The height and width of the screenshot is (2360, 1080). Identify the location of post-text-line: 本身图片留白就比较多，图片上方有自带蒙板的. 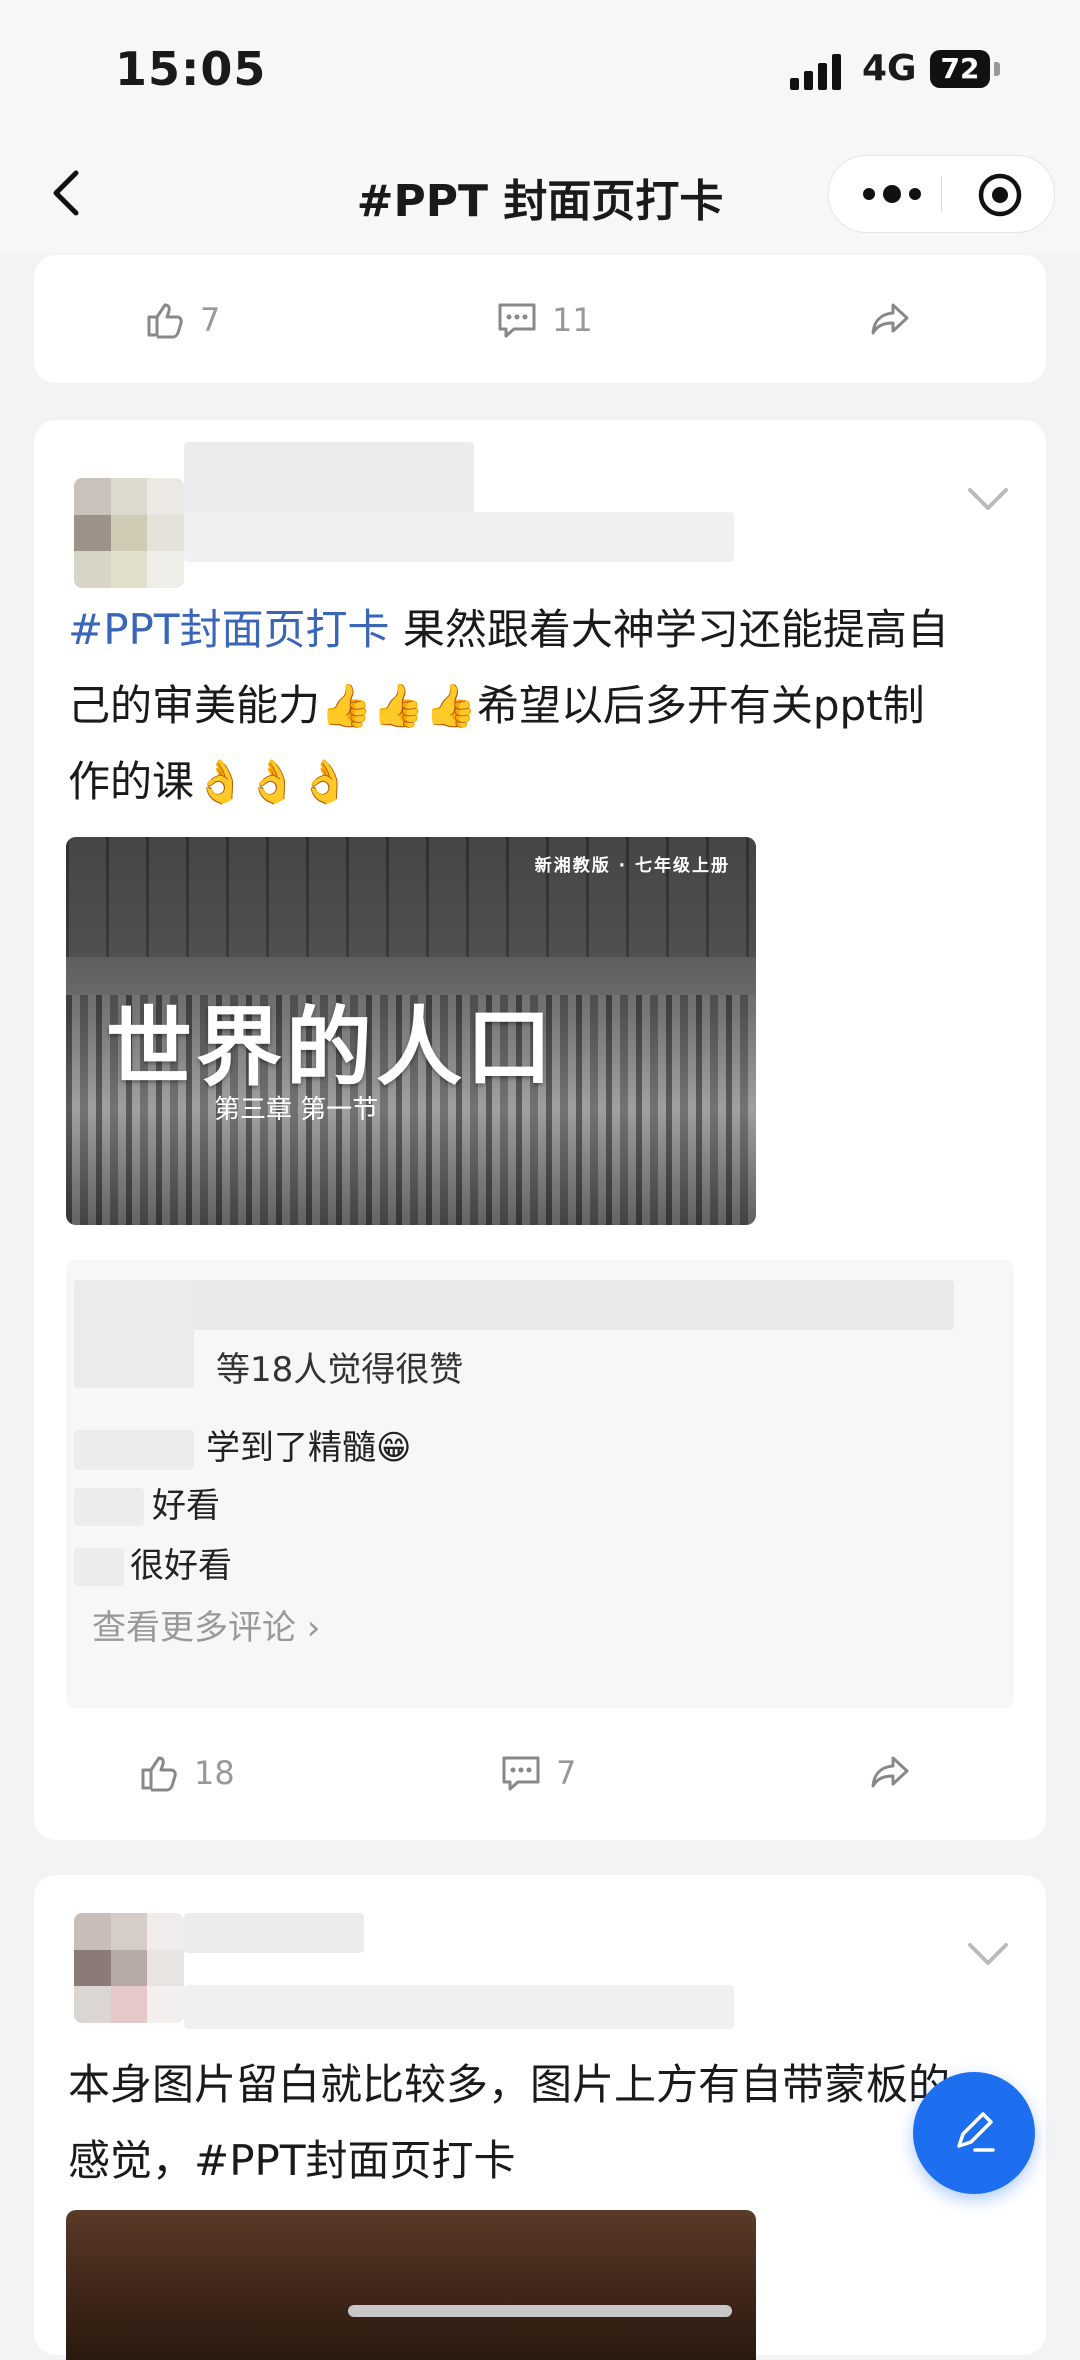
(509, 2084).